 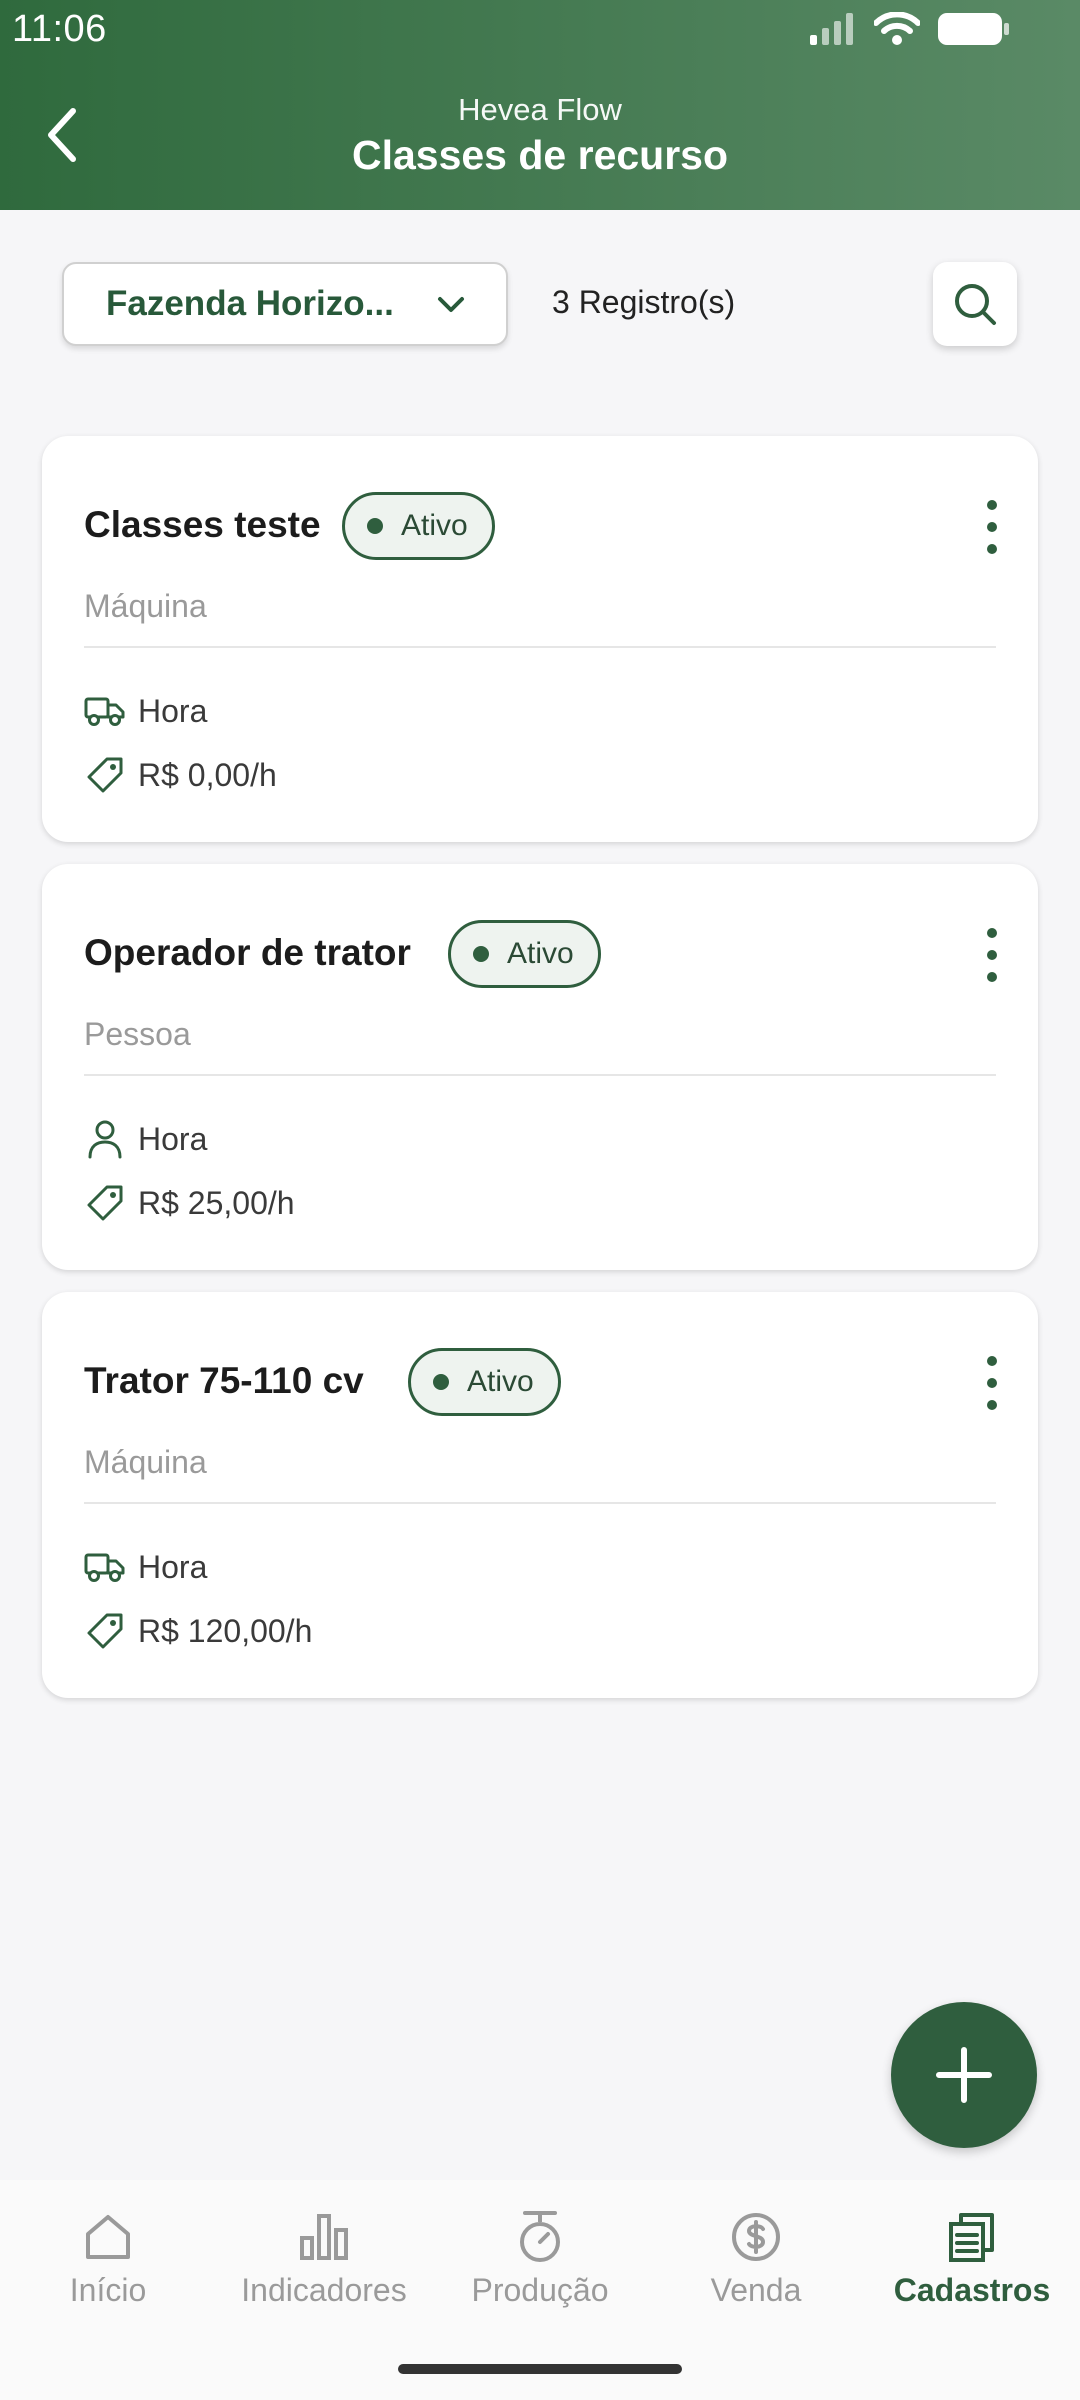 I want to click on price-label: R$ 120,00/h, so click(x=225, y=1630).